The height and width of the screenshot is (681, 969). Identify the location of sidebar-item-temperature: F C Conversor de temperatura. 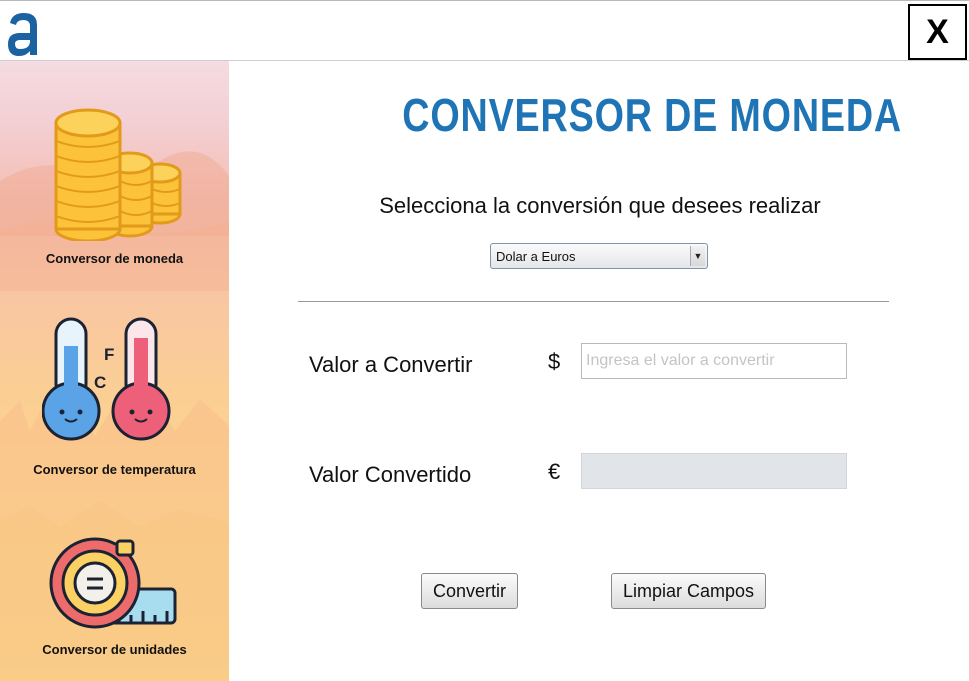
(114, 391).